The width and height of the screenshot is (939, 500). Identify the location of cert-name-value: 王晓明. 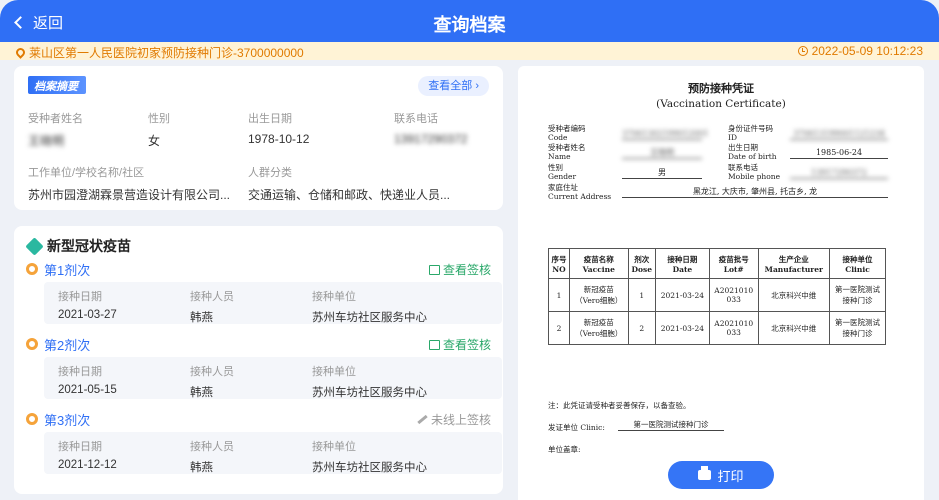
(662, 153).